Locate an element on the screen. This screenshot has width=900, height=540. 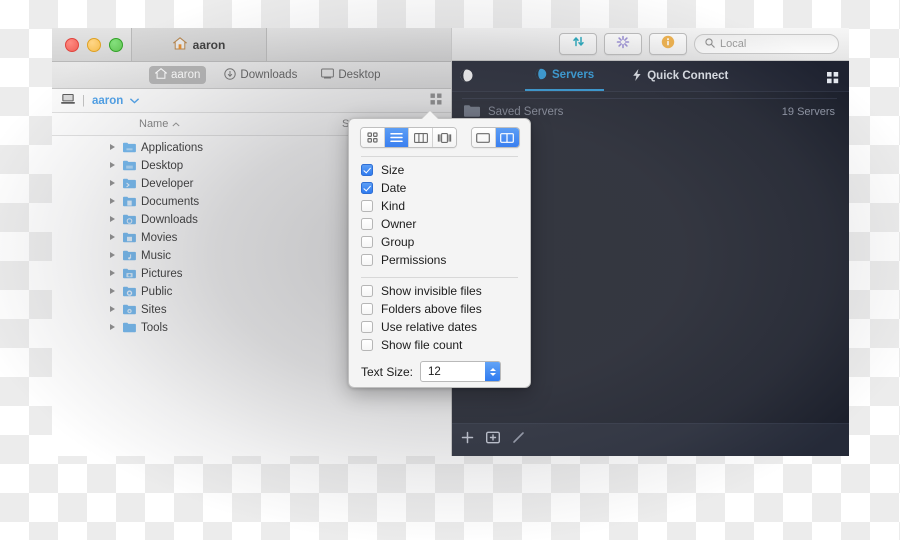
option-show-invisible-files: Show invisible files is located at coordinates (439, 291).